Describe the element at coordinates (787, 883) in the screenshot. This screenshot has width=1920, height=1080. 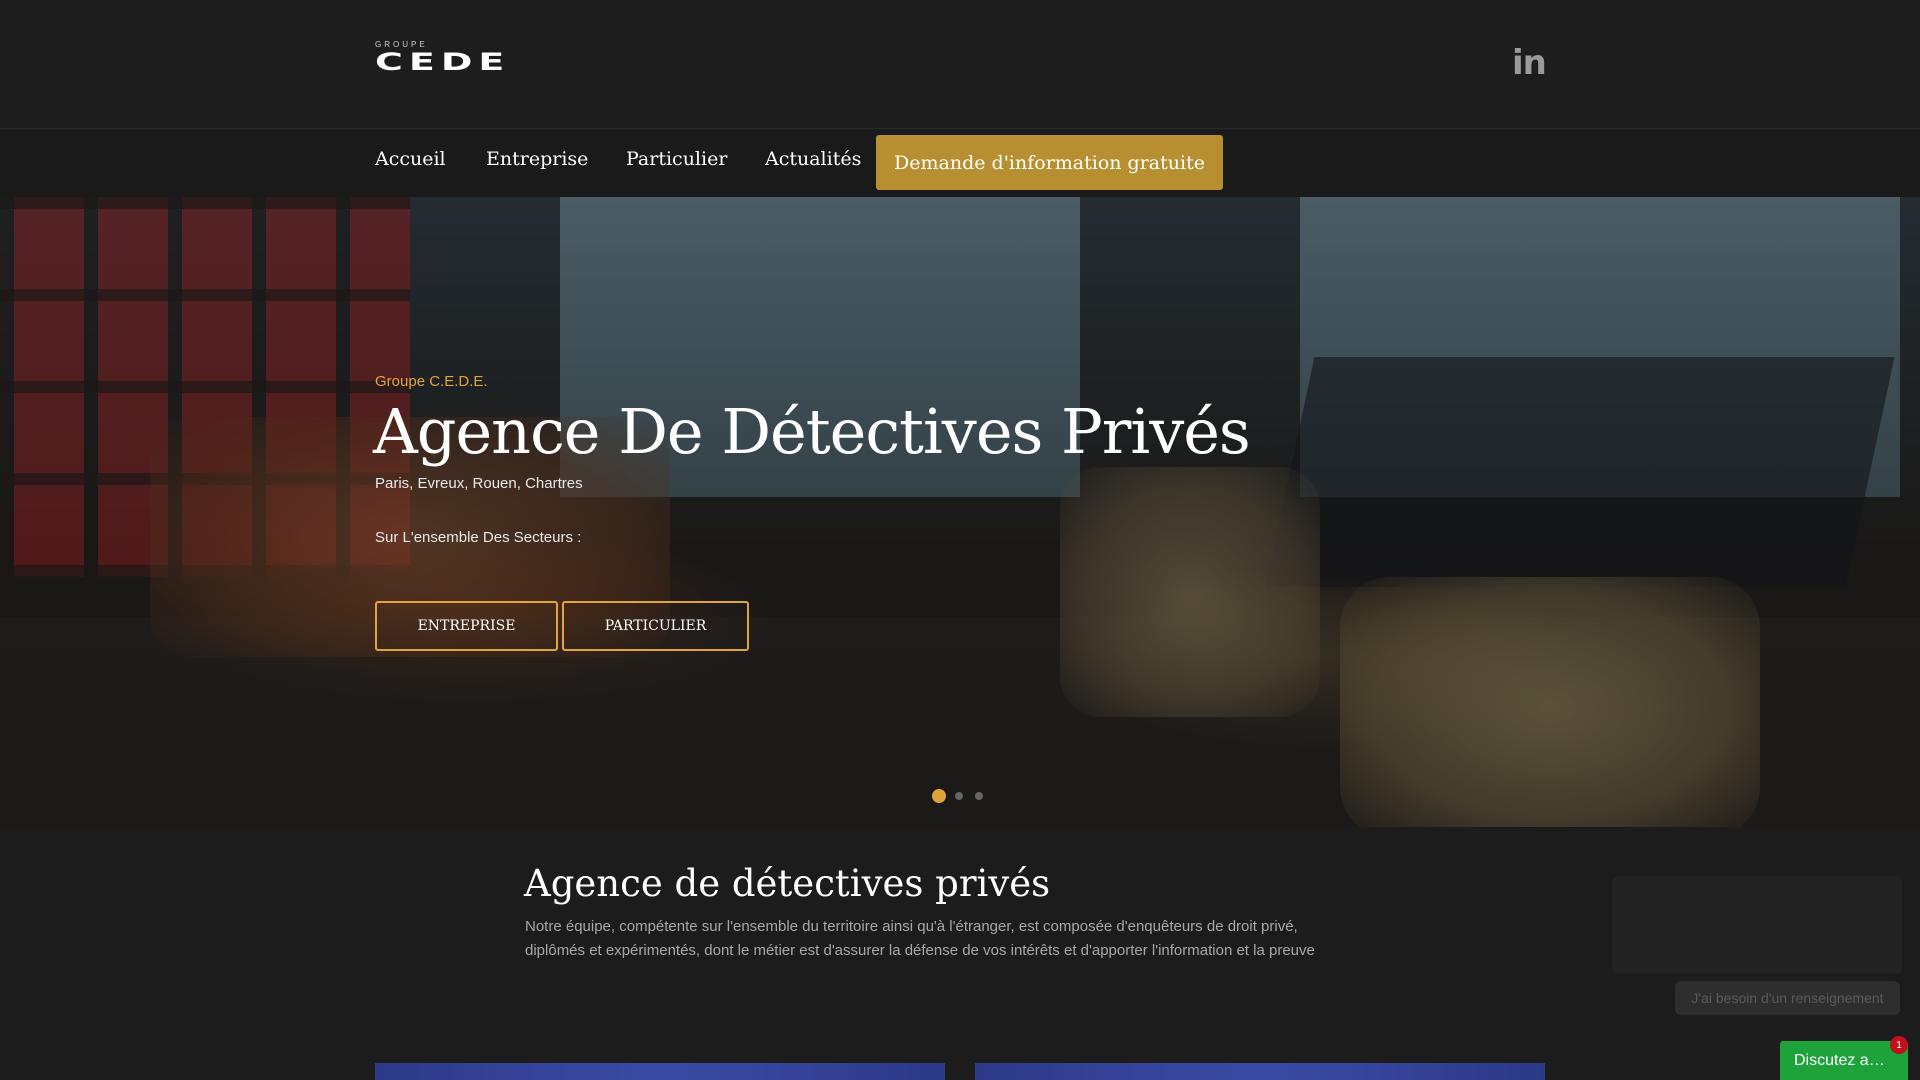
I see `section-title: Agence de détectives privés` at that location.